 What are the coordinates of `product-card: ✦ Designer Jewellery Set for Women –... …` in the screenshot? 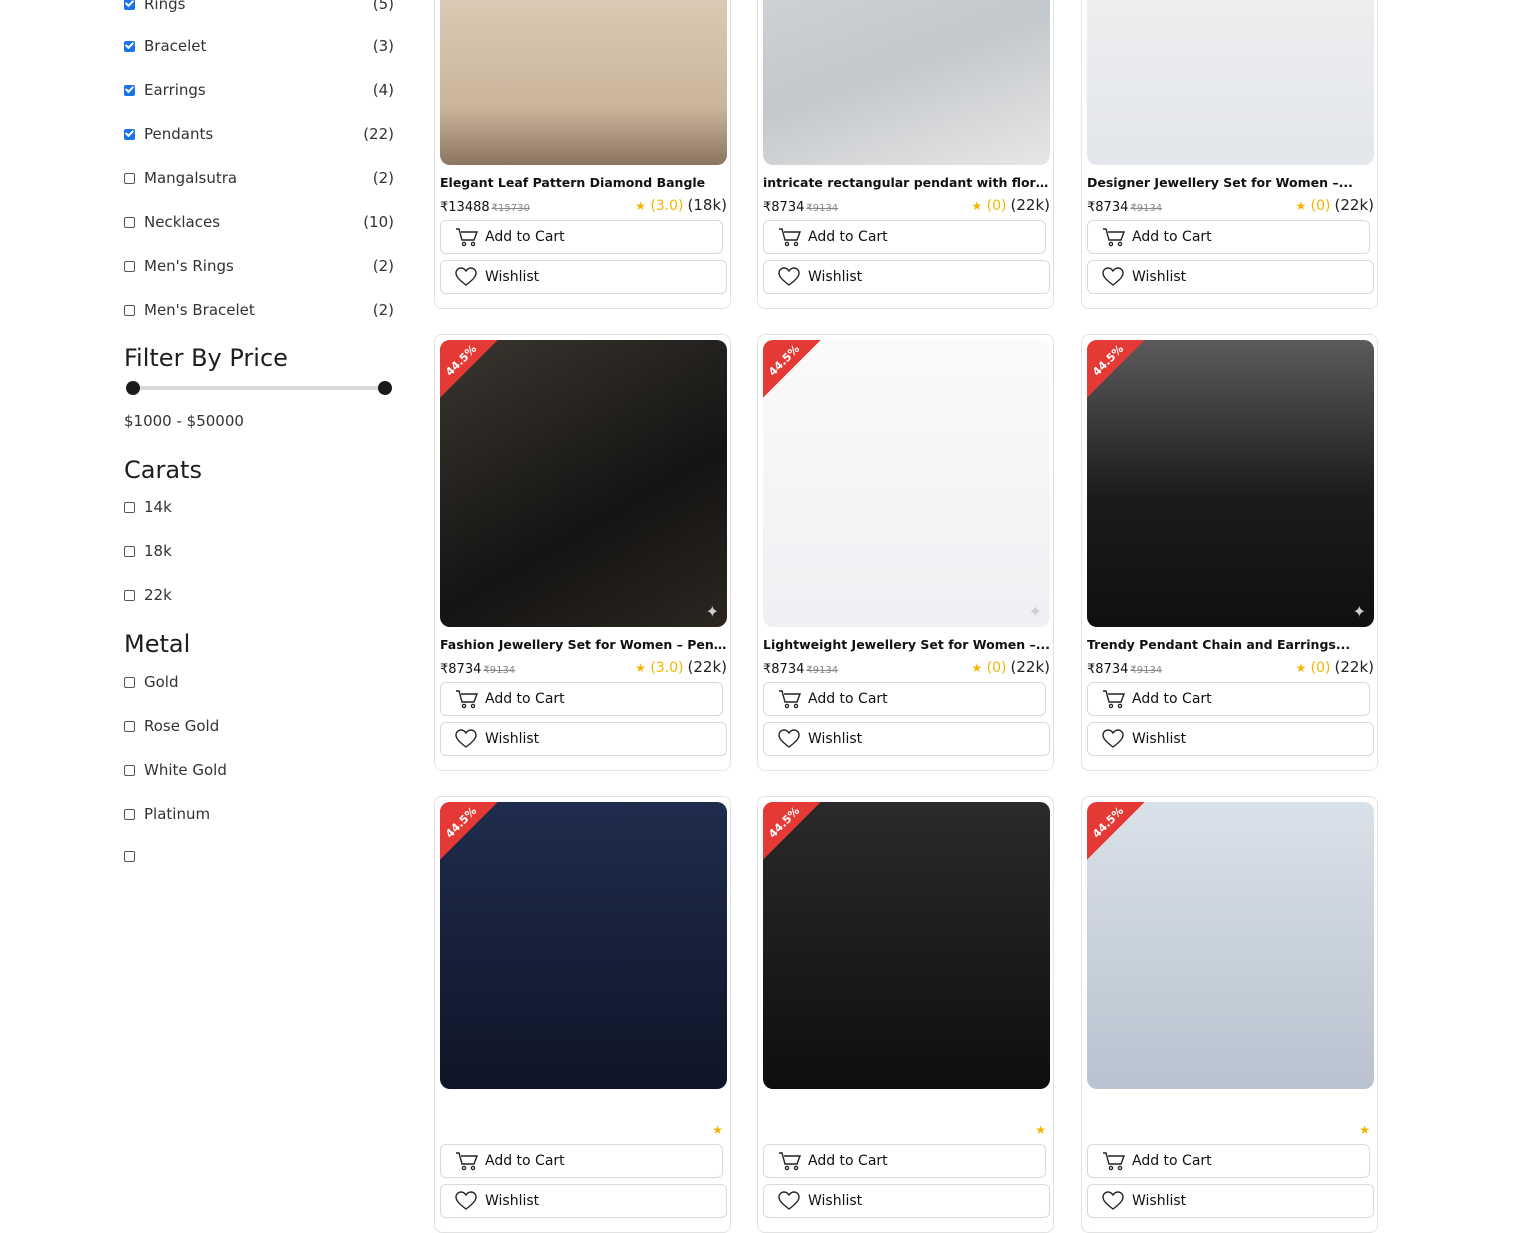 It's located at (1229, 154).